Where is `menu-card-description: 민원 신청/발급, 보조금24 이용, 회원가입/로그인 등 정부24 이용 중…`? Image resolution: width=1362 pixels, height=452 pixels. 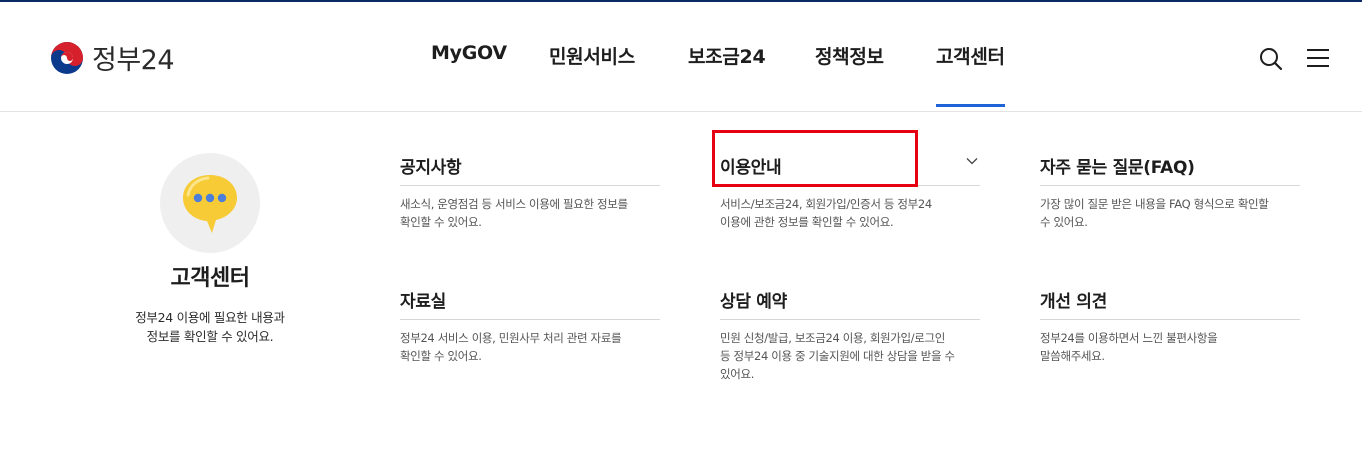 menu-card-description: 민원 신청/발급, 보조금24 이용, 회원가입/로그인 등 정부24 이용 중… is located at coordinates (837, 356).